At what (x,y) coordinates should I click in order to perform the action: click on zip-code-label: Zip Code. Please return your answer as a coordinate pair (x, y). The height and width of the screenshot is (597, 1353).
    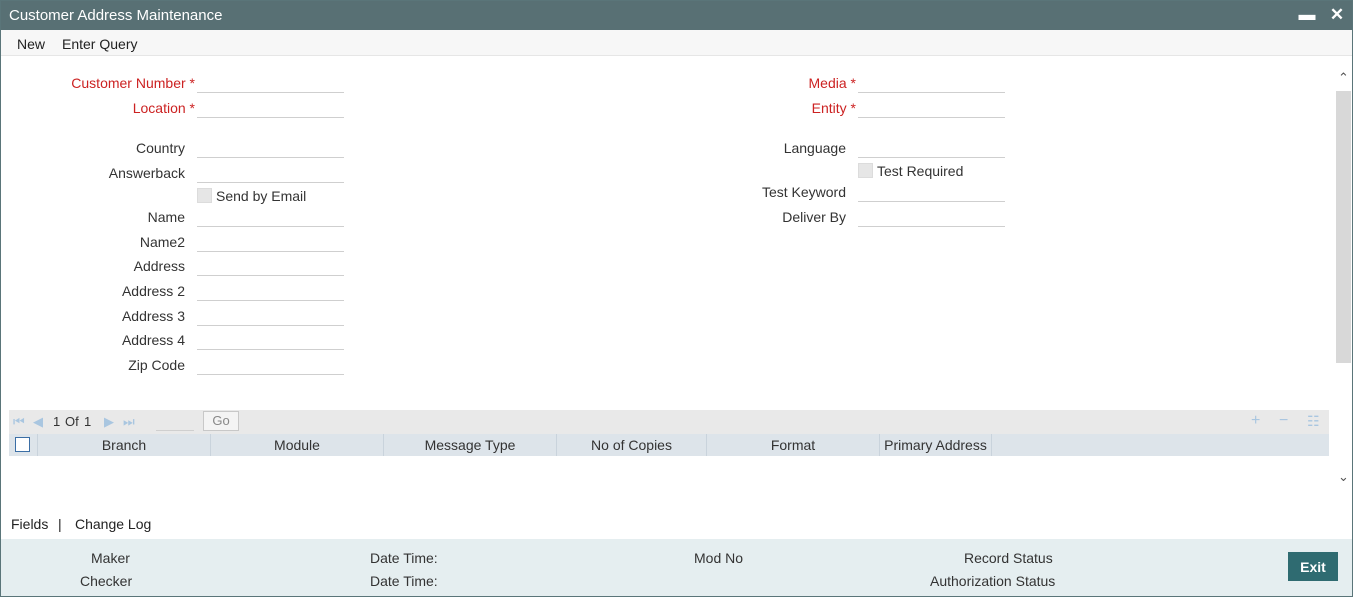
    Looking at the image, I should click on (156, 365).